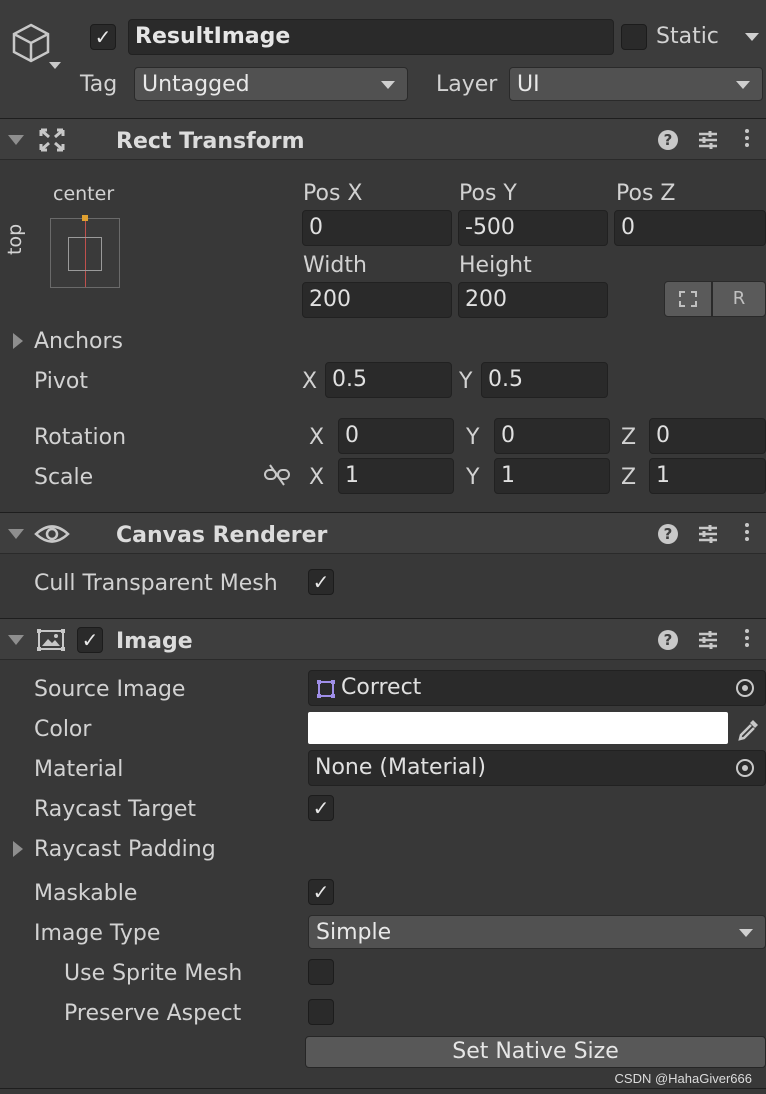 Image resolution: width=766 pixels, height=1094 pixels. What do you see at coordinates (52, 140) in the screenshot?
I see `rect-transform-icon` at bounding box center [52, 140].